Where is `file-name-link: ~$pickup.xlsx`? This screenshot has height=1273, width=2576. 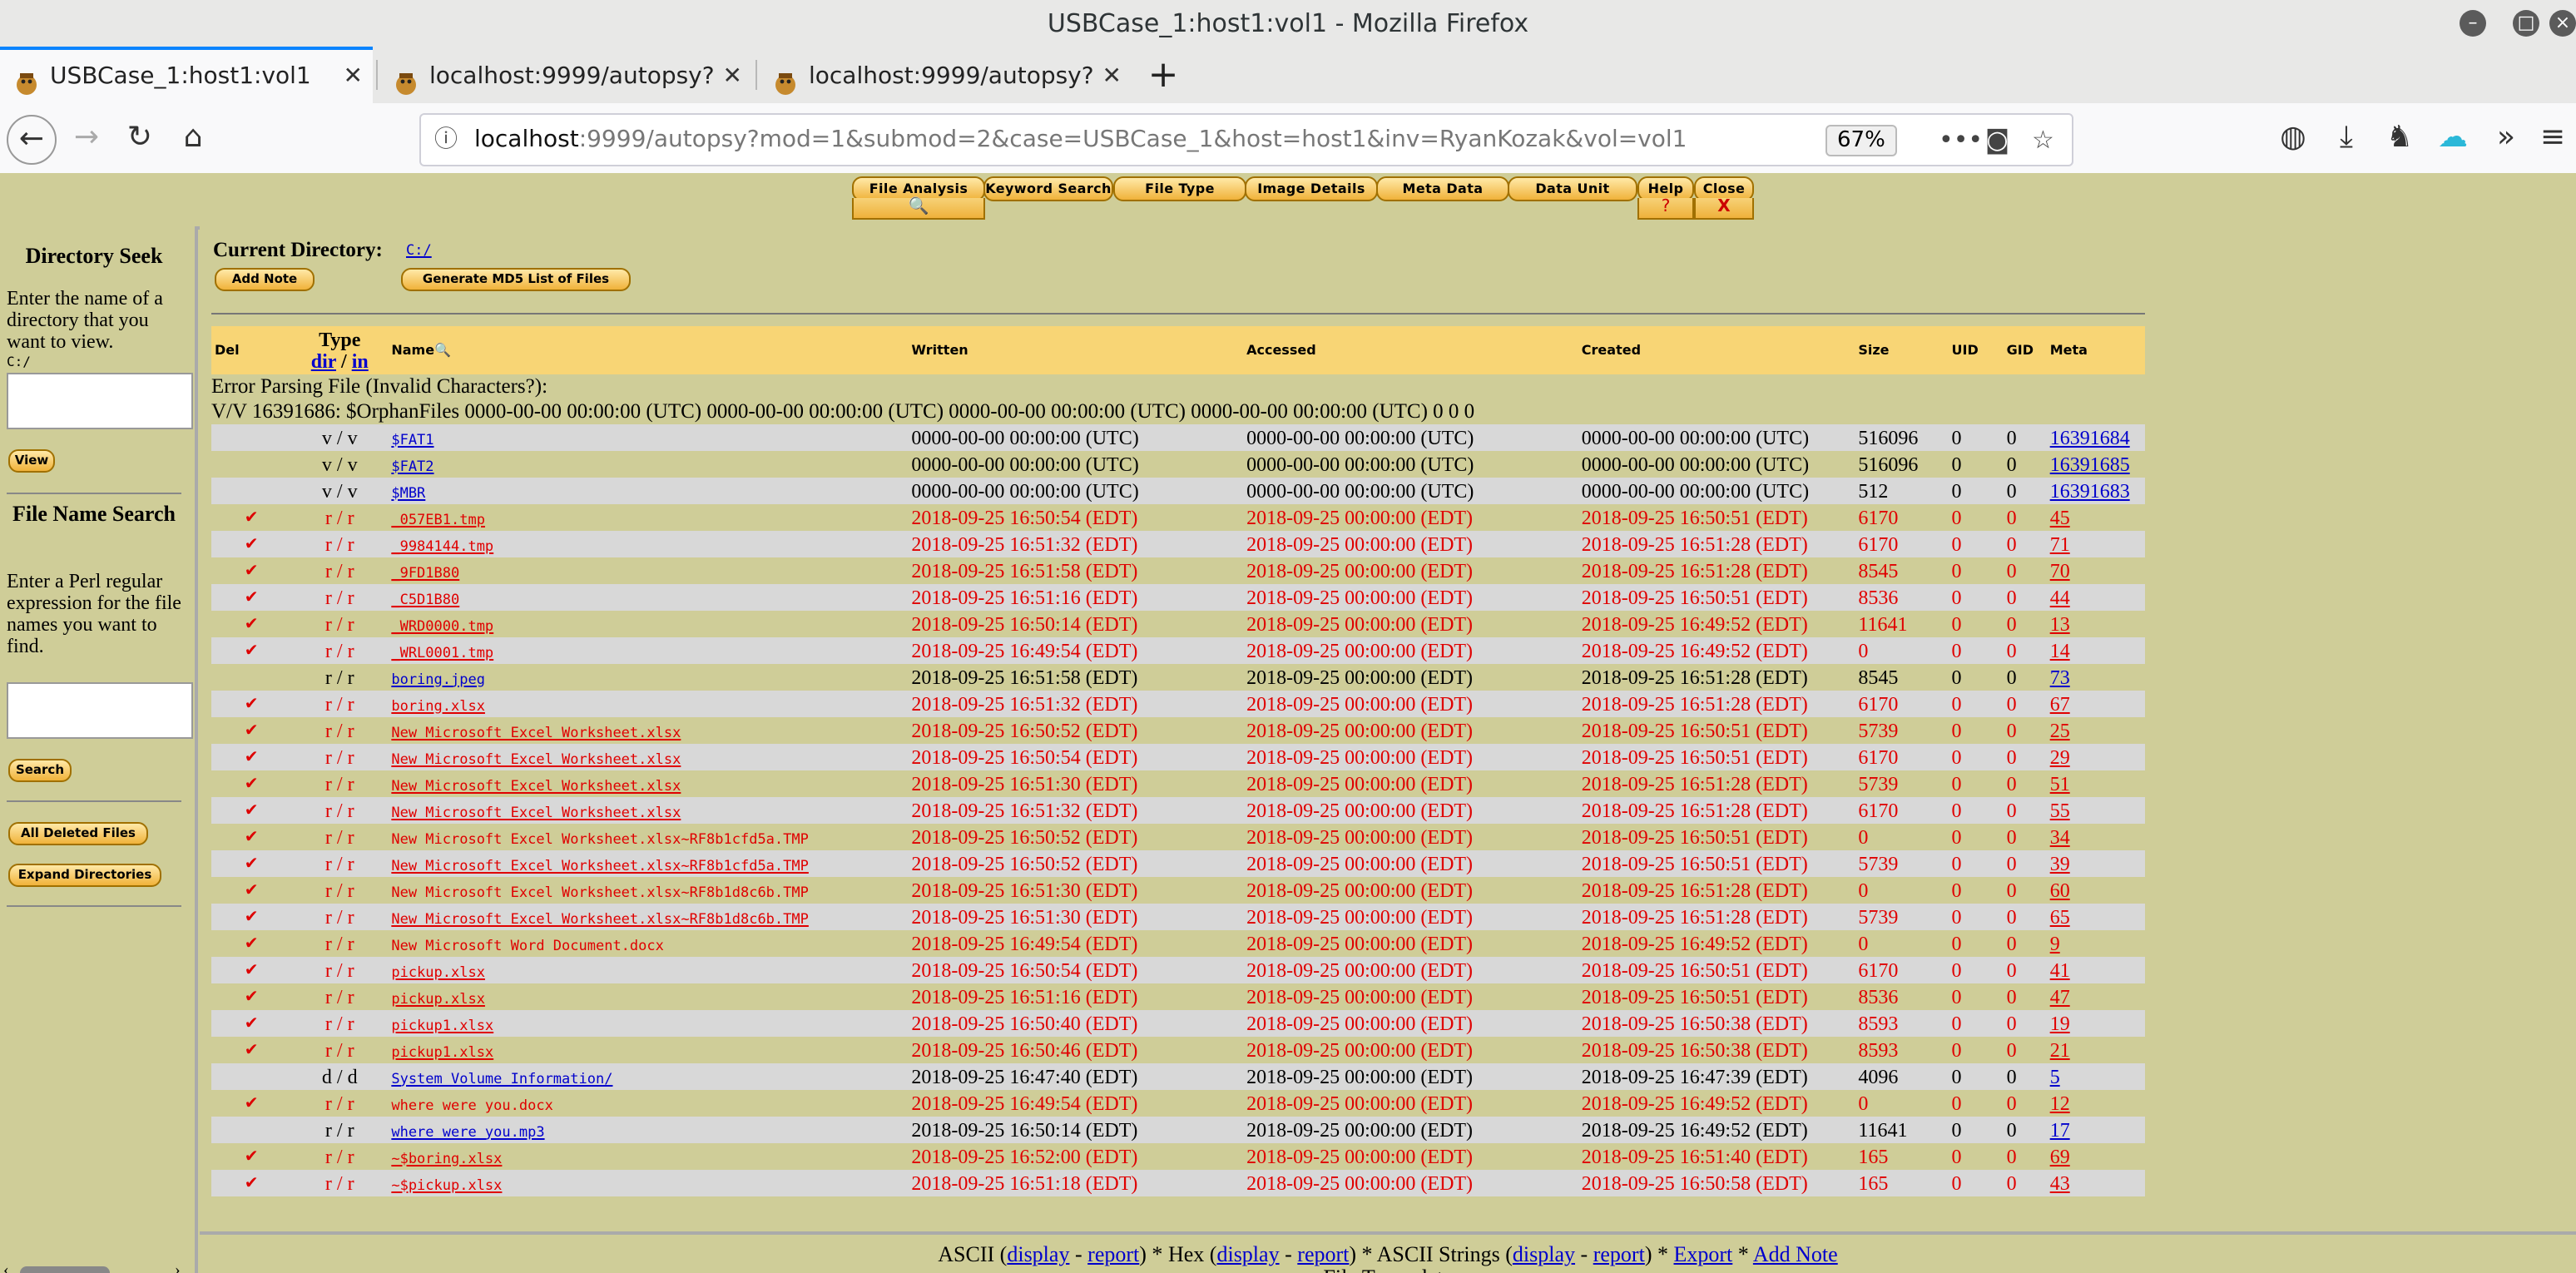 file-name-link: ~$pickup.xlsx is located at coordinates (447, 1185).